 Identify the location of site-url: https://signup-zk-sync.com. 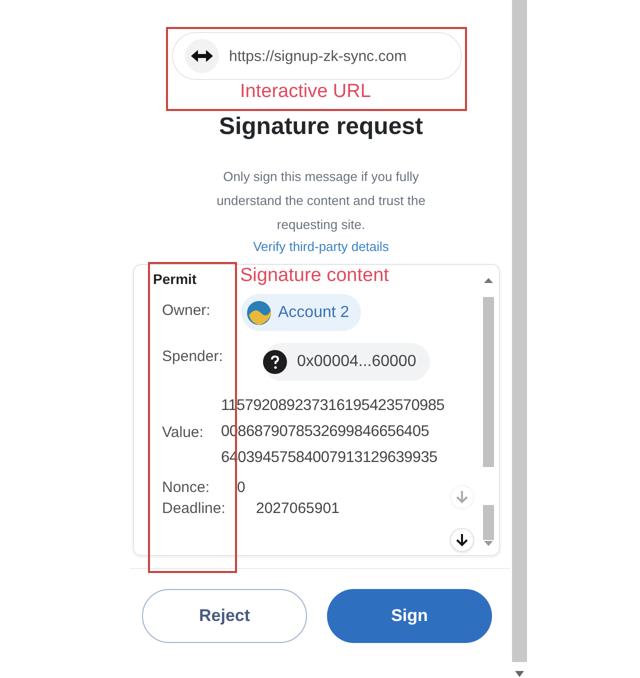
(318, 56).